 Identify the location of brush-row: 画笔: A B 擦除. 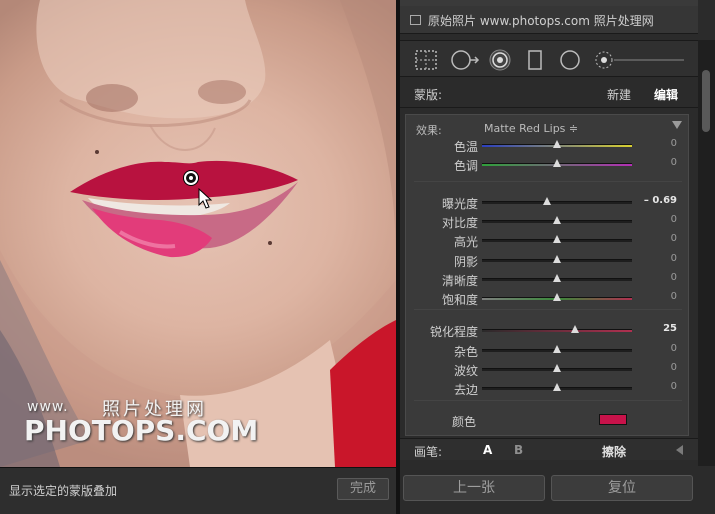
(549, 449).